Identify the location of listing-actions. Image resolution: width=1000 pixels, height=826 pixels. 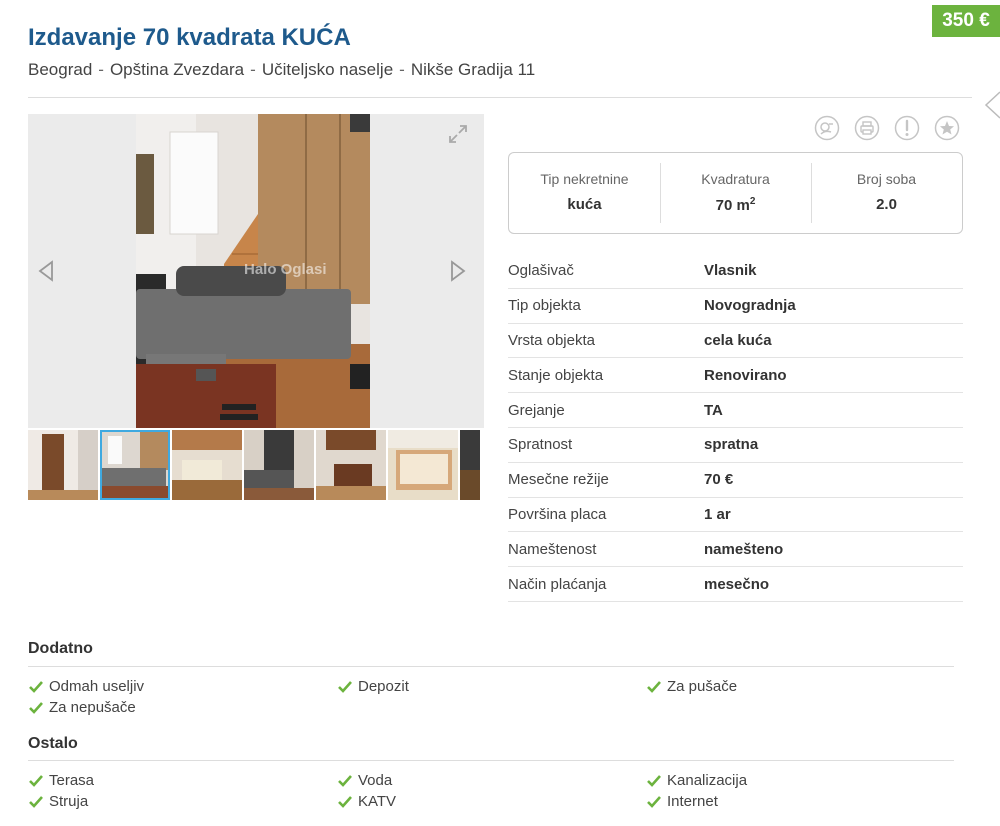
(887, 128).